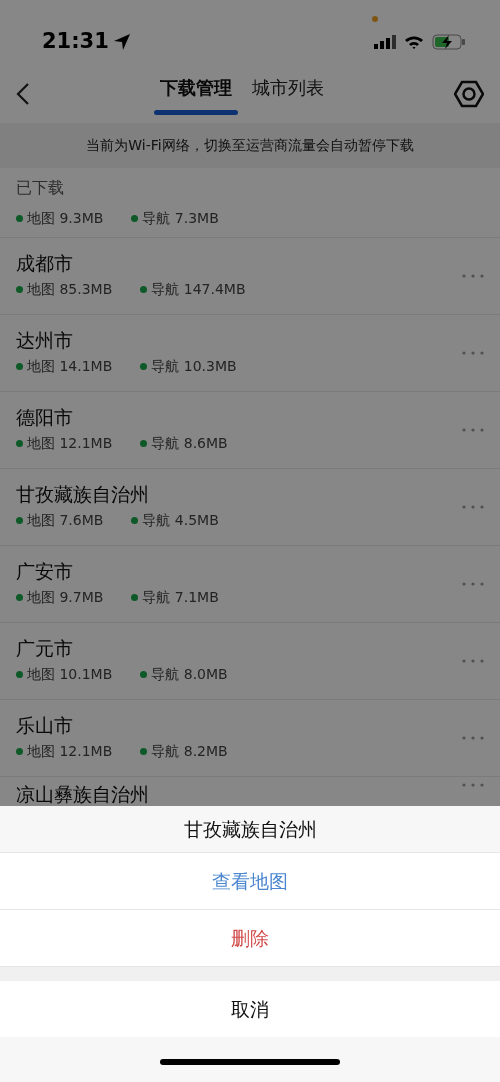 This screenshot has height=1082, width=500. What do you see at coordinates (70, 289) in the screenshot?
I see `size-text: 地图 85.3MB` at bounding box center [70, 289].